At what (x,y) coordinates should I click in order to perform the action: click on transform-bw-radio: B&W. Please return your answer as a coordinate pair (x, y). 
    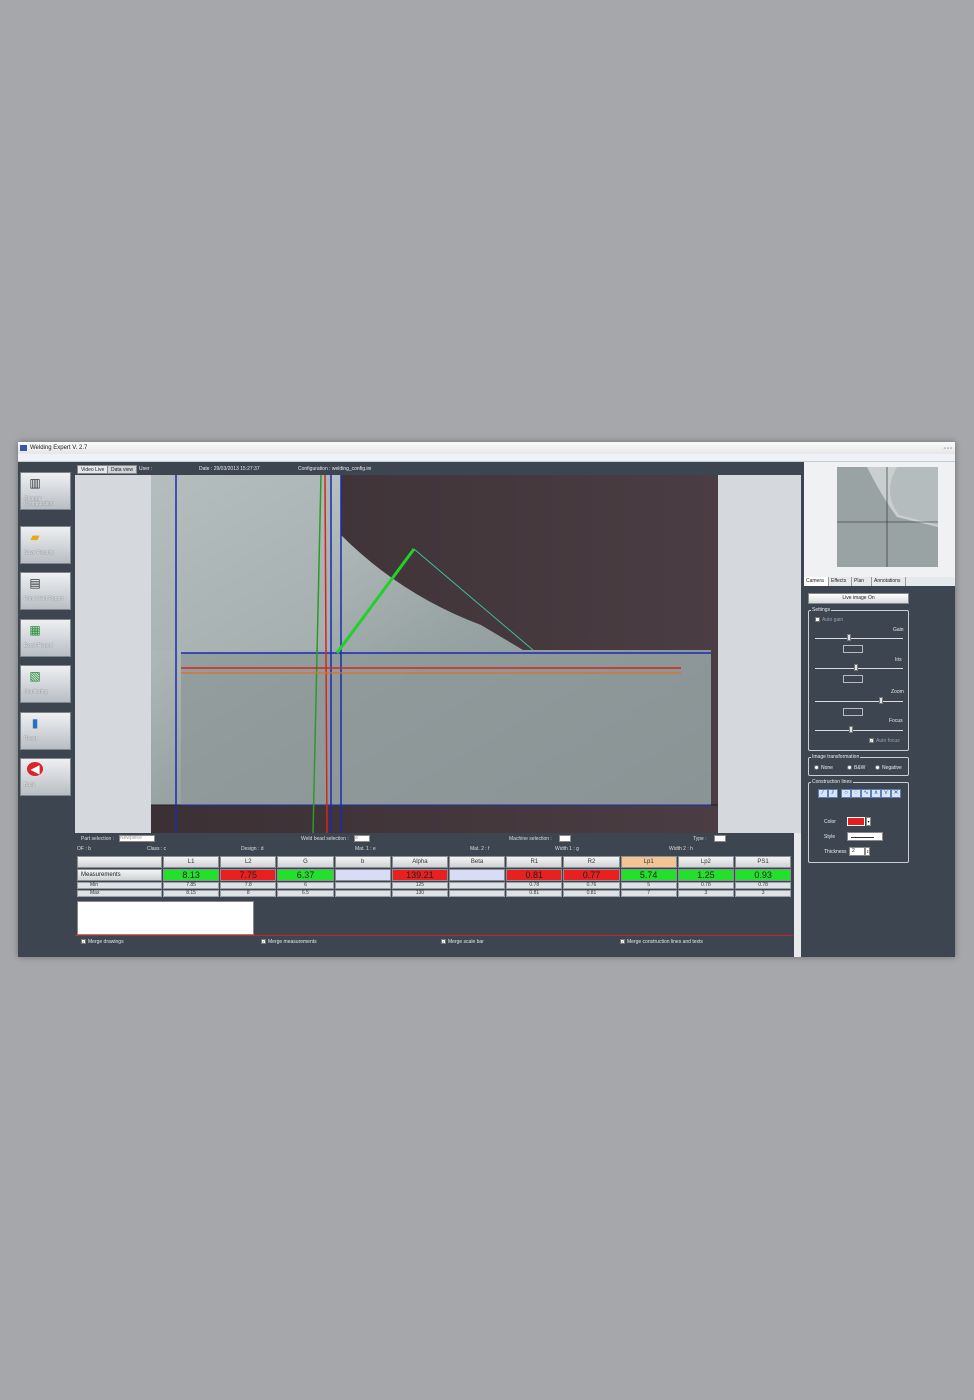
    Looking at the image, I should click on (856, 768).